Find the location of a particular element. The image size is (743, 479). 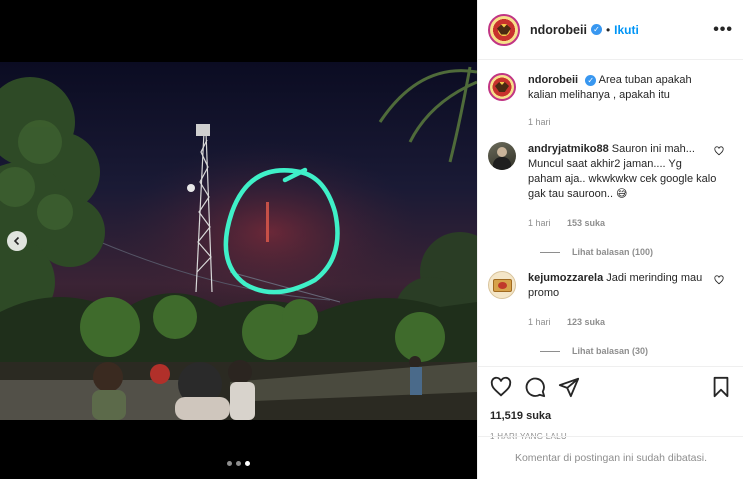

caption-time: 1 hari is located at coordinates (539, 122).